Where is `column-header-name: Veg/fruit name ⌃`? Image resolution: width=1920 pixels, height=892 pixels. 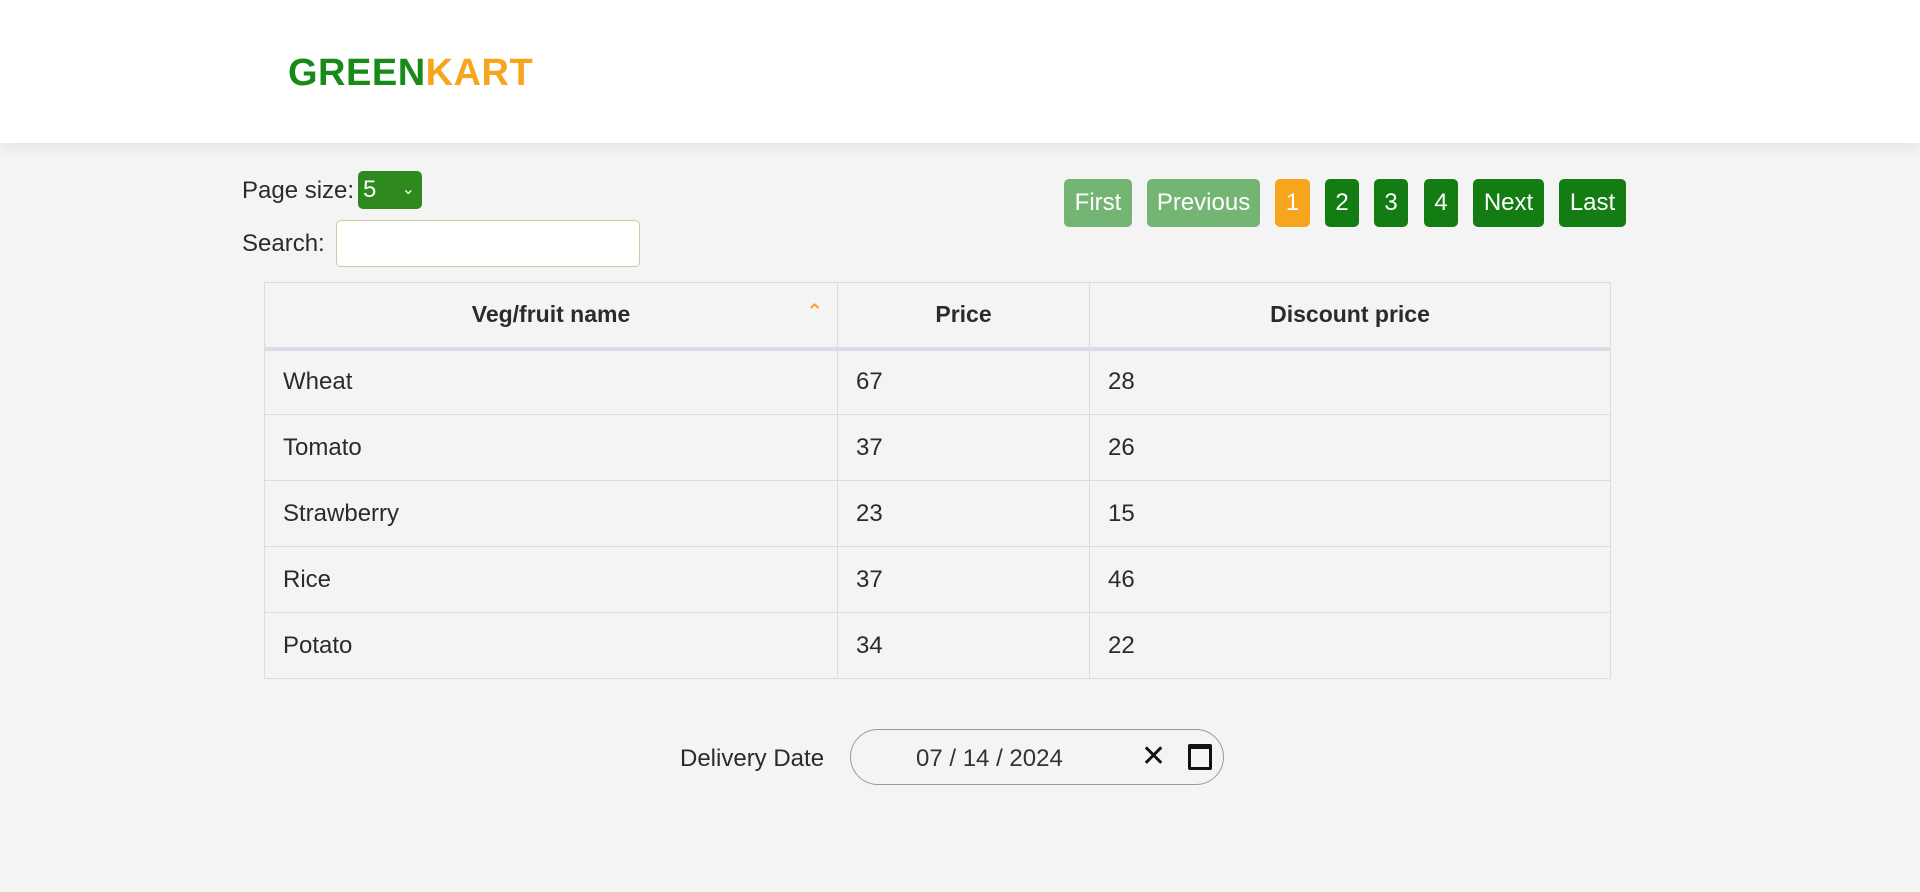
column-header-name: Veg/fruit name ⌃ is located at coordinates (551, 316).